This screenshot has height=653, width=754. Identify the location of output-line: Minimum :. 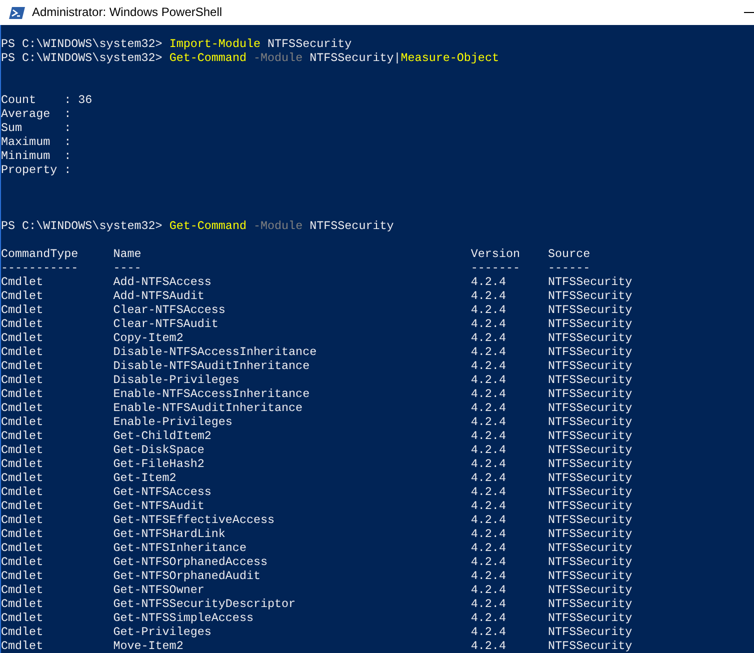
(36, 156).